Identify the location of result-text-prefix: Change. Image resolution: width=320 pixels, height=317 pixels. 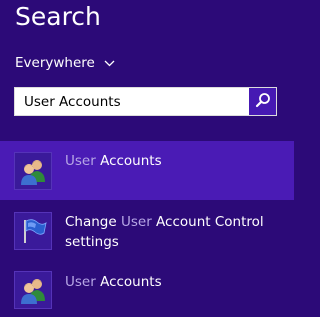
(93, 222).